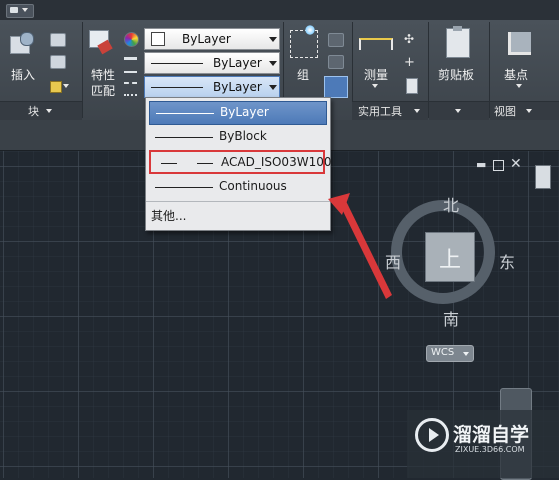  Describe the element at coordinates (33, 111) in the screenshot. I see `block-panel-title: 块` at that location.